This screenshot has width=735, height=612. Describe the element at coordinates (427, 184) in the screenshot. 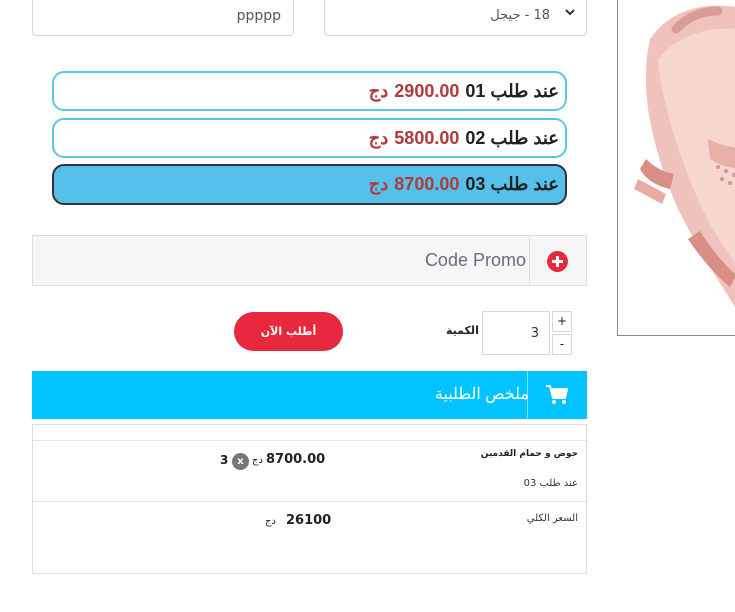

I see `offer-price: 8700.00` at that location.